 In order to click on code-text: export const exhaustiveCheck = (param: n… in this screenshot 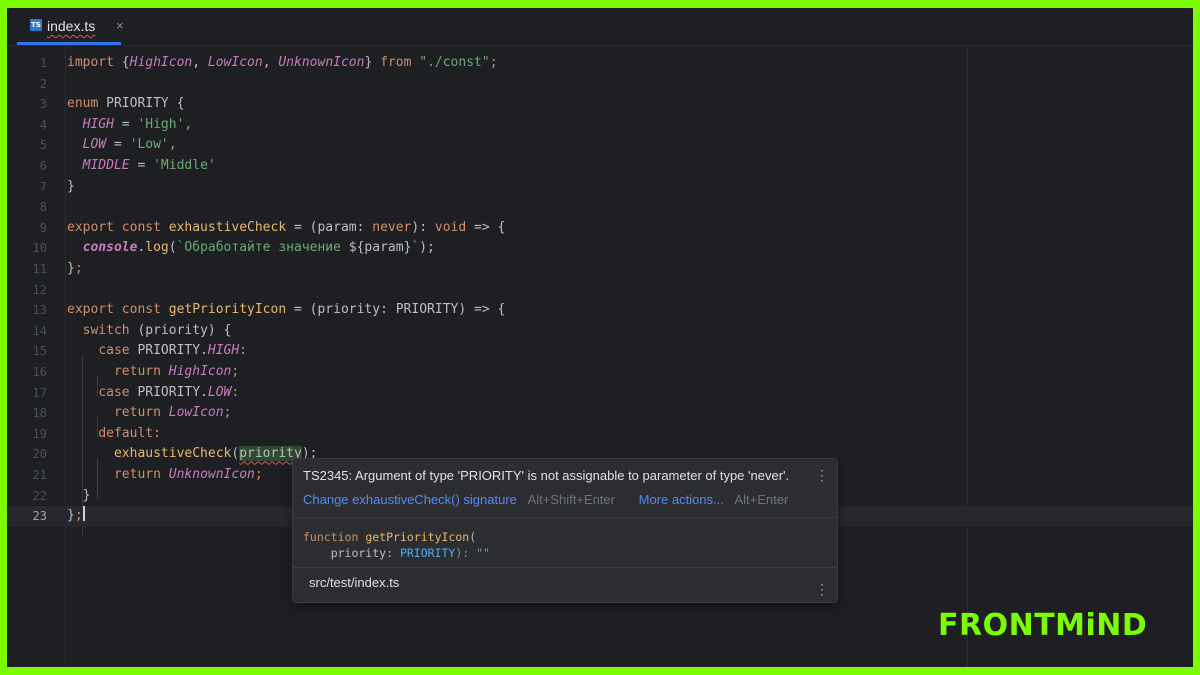, I will do `click(286, 228)`.